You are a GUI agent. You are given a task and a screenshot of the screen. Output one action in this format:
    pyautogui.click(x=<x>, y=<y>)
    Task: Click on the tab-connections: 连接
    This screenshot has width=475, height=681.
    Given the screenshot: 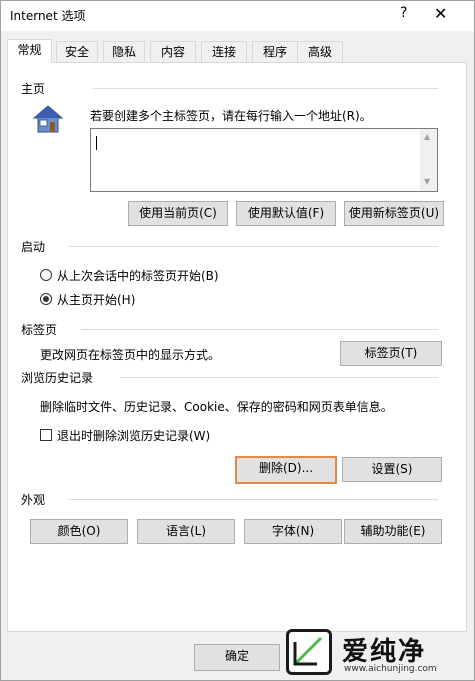 What is the action you would take?
    pyautogui.click(x=224, y=51)
    